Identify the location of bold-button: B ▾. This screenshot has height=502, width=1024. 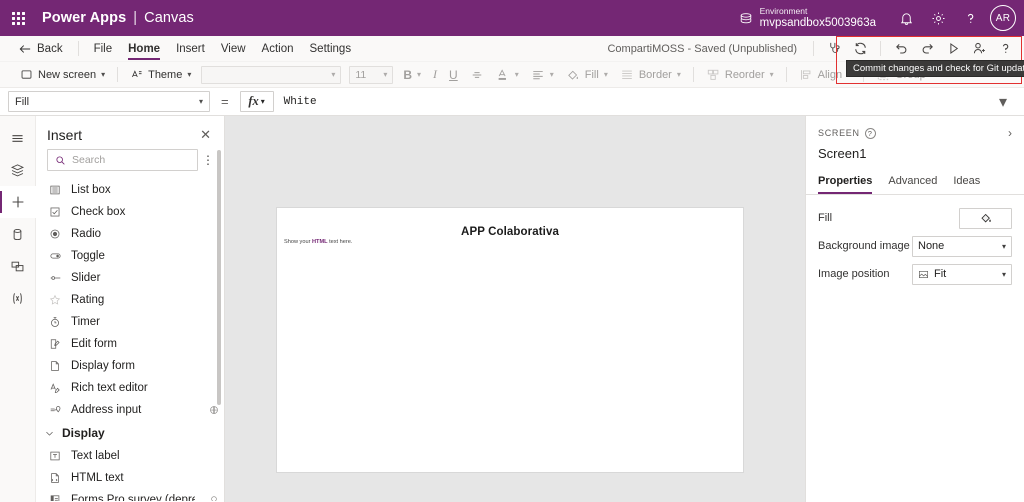
(412, 75).